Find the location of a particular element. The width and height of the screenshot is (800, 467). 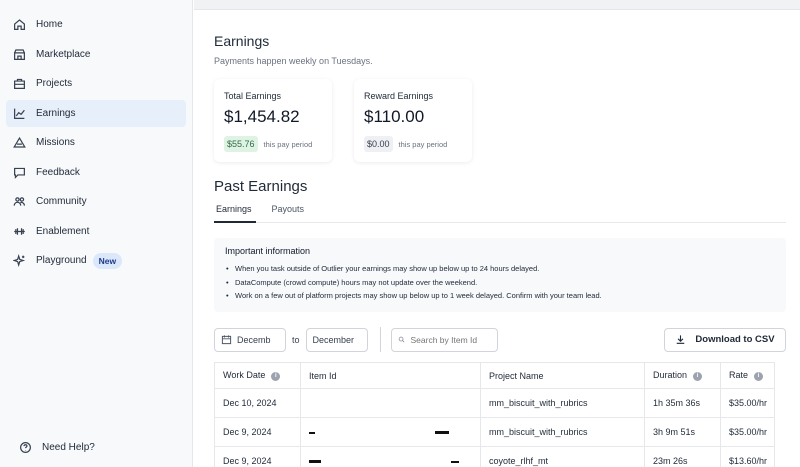

page-subtitle: Payments happen weekly on Tuesdays. is located at coordinates (293, 61).